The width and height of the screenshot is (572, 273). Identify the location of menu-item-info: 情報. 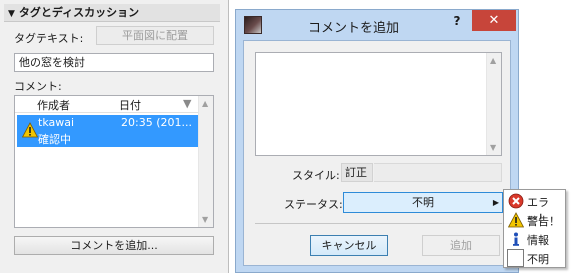
(535, 239).